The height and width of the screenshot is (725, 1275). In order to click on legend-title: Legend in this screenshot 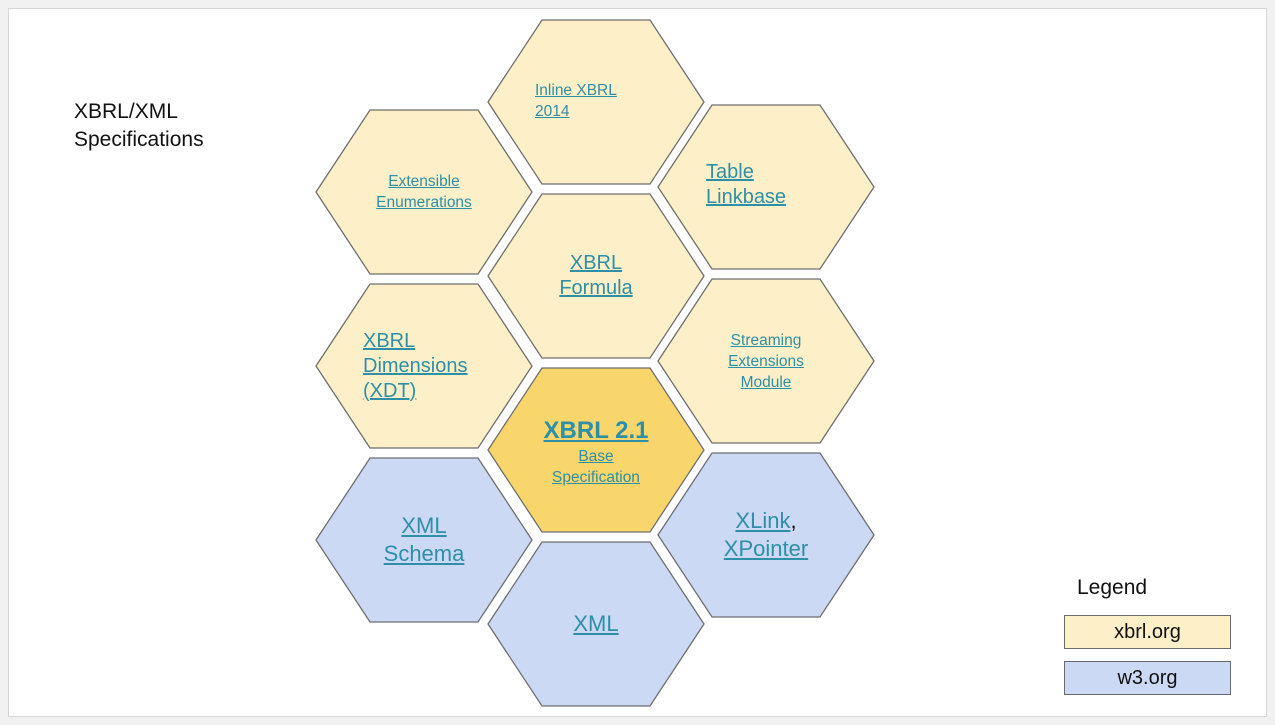, I will do `click(1112, 587)`.